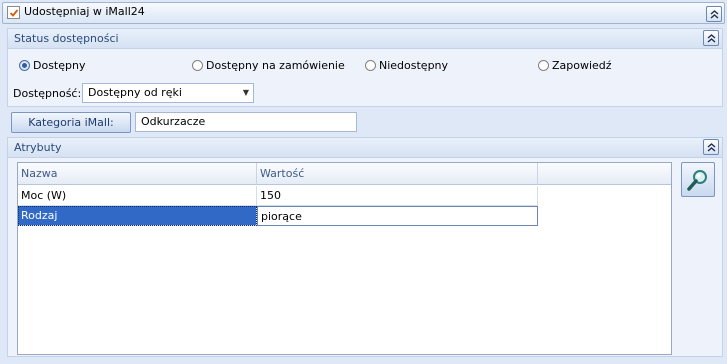 Image resolution: width=727 pixels, height=364 pixels. I want to click on share-imall-label: Udostępniaj w iMall24, so click(84, 11).